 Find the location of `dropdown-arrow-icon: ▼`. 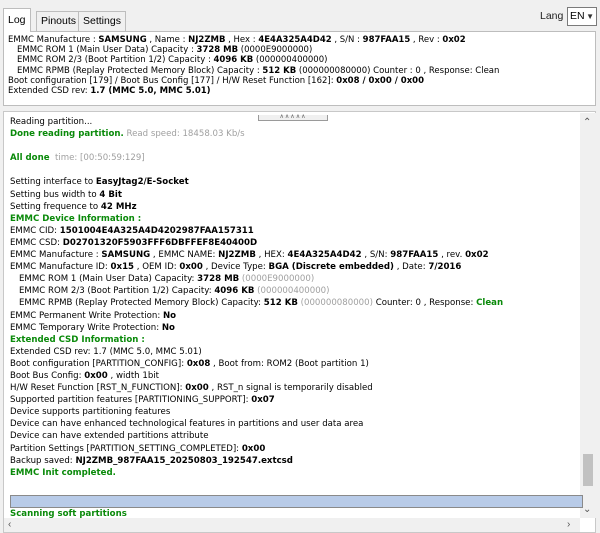

dropdown-arrow-icon: ▼ is located at coordinates (590, 16).